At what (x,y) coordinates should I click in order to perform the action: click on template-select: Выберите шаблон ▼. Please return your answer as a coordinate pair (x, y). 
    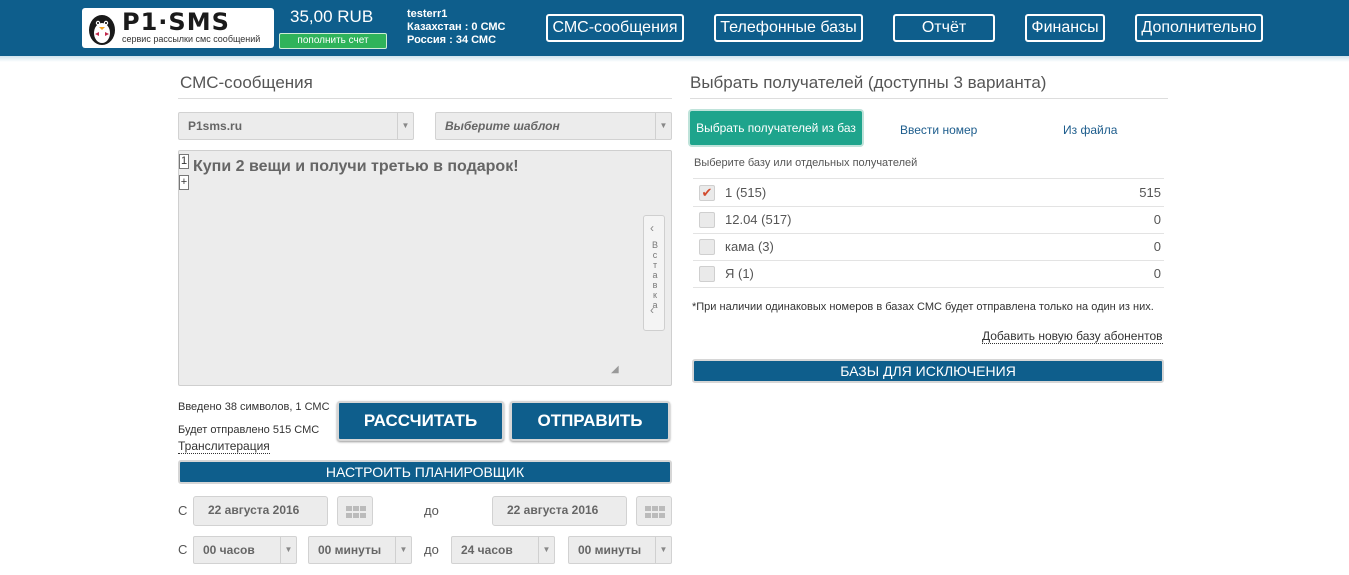
    Looking at the image, I should click on (553, 126).